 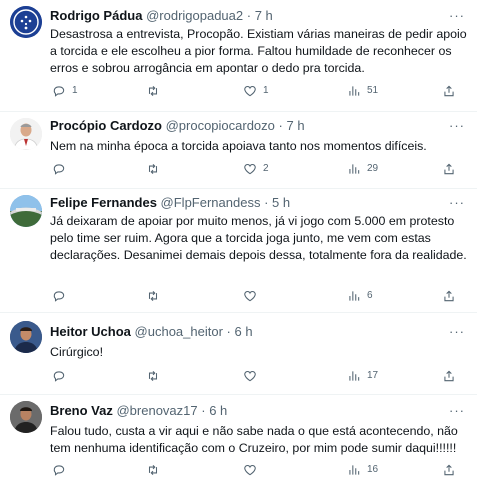 What do you see at coordinates (194, 15) in the screenshot?
I see `user-handle: @rodrigopadua2` at bounding box center [194, 15].